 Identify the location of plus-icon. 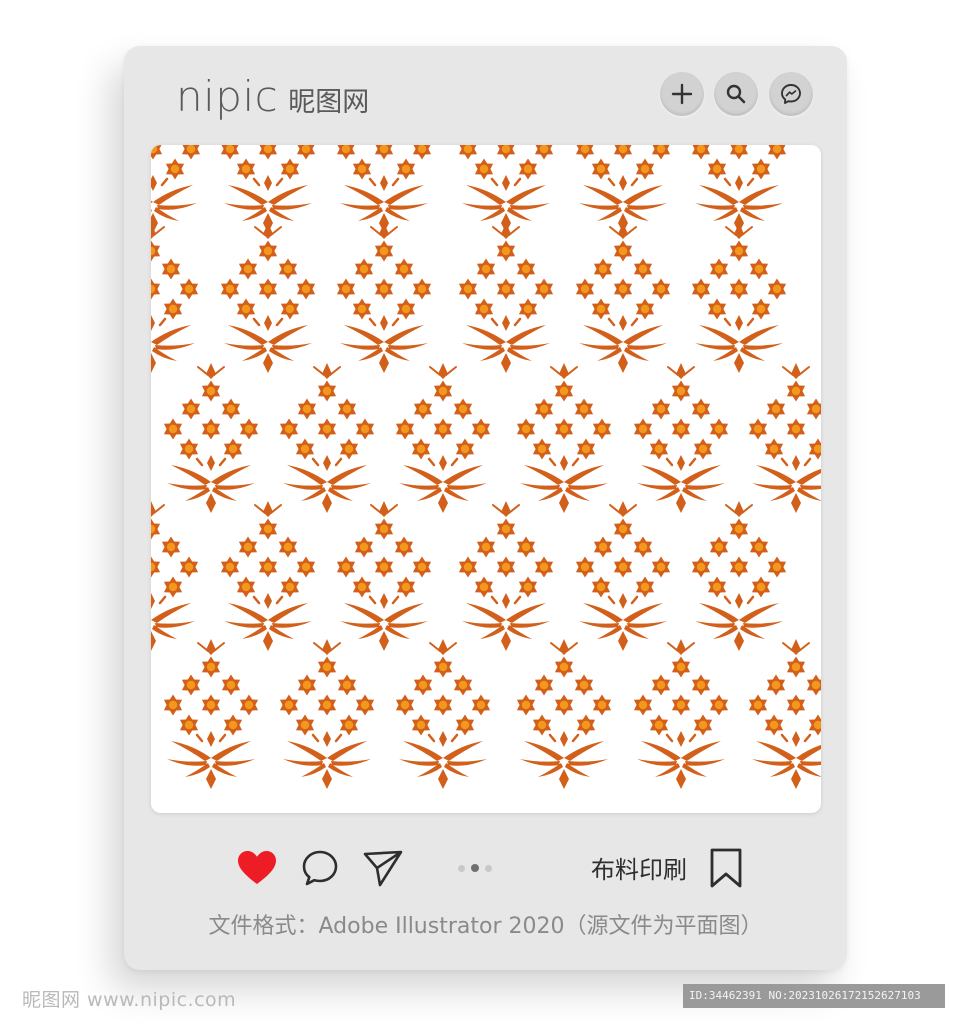
(682, 94).